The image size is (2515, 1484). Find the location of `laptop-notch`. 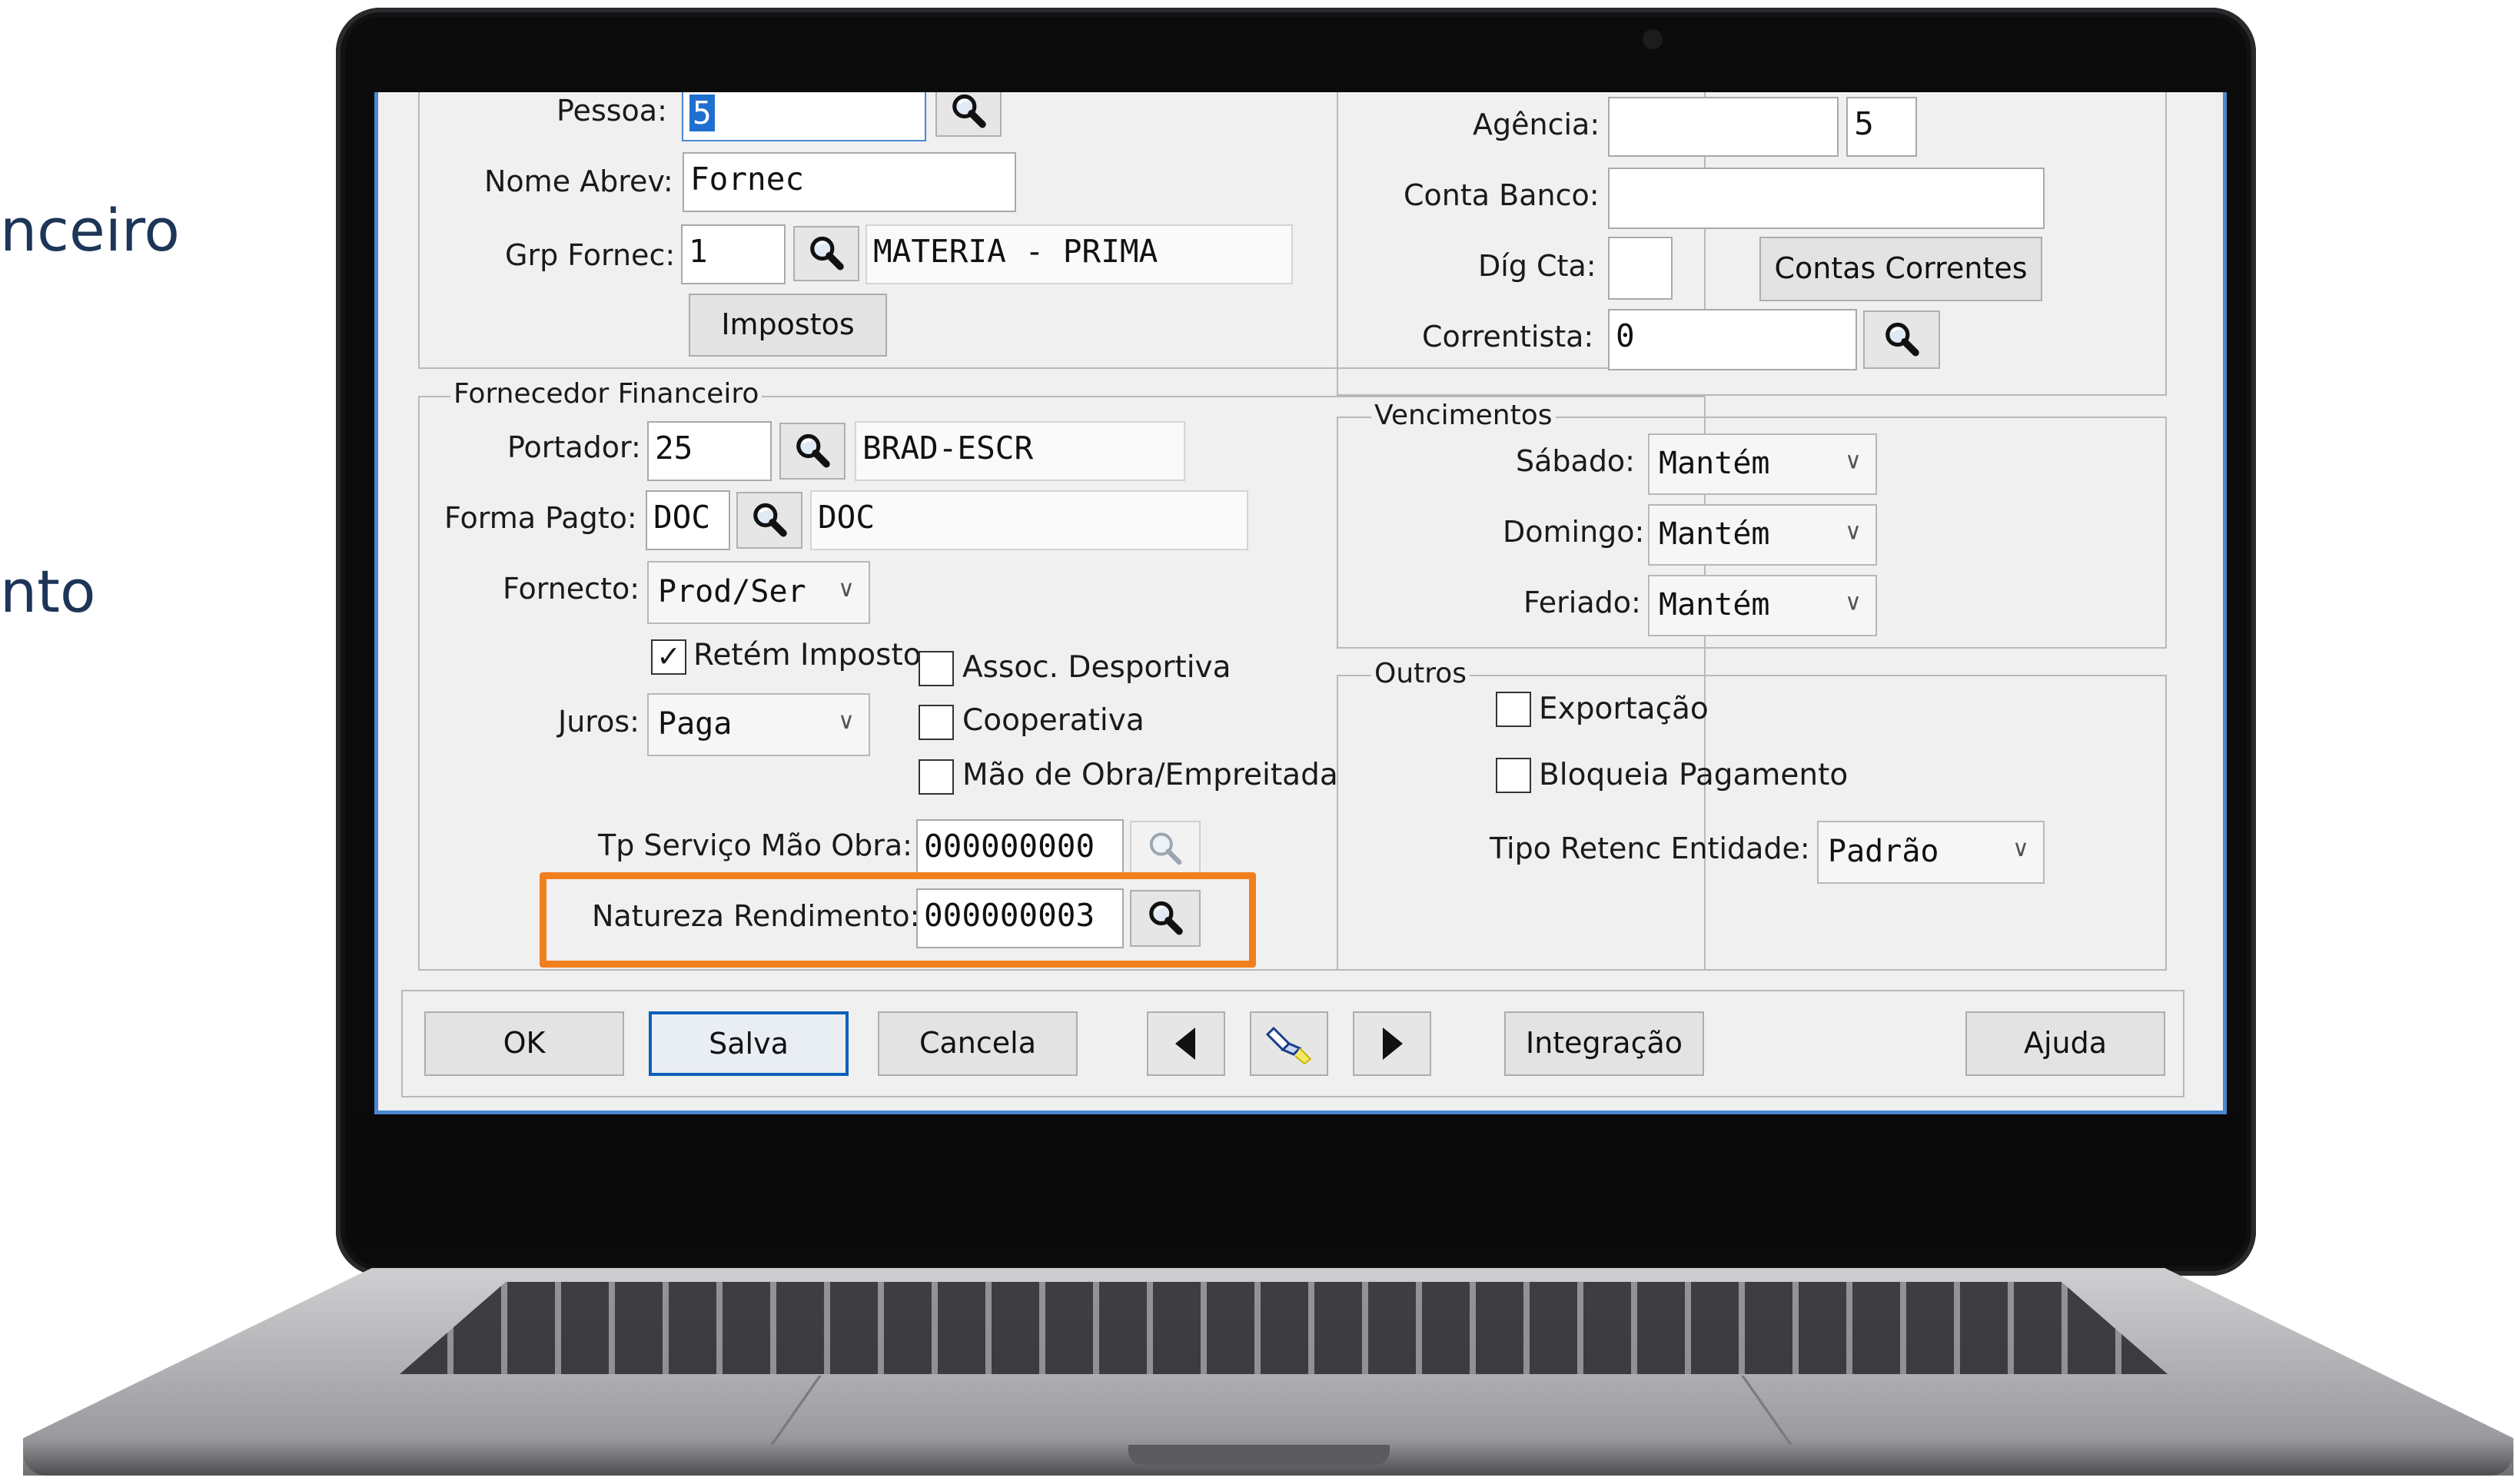

laptop-notch is located at coordinates (1259, 1455).